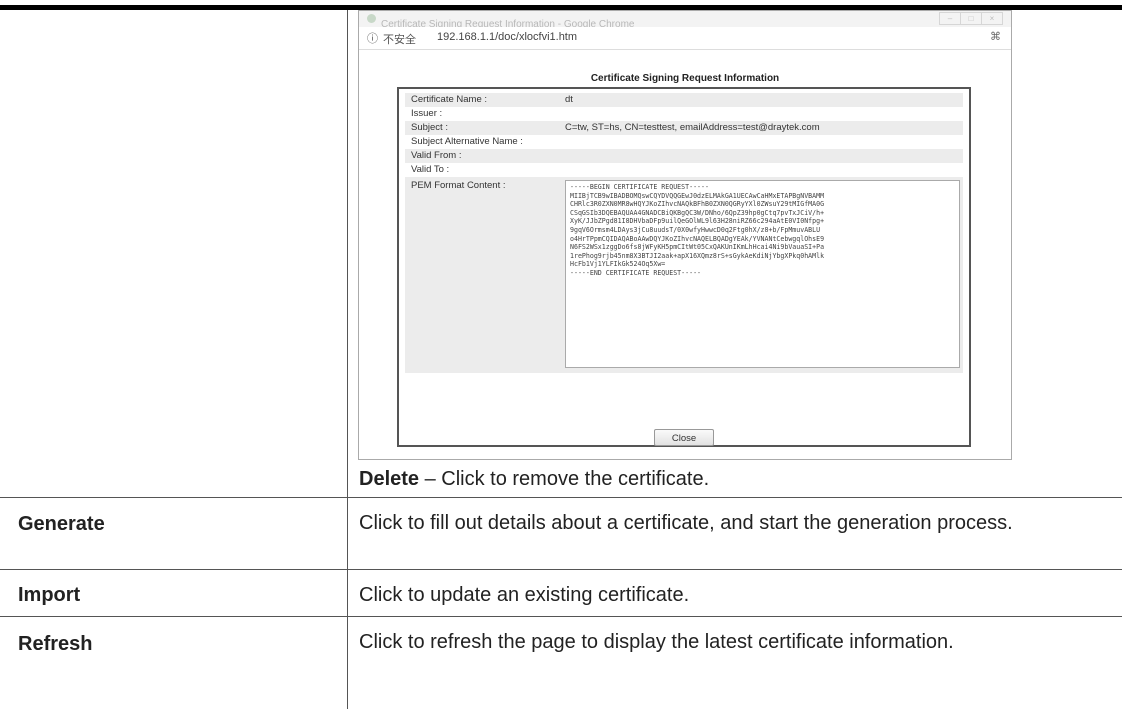 The height and width of the screenshot is (709, 1122). I want to click on chrome-favicon-icon, so click(371, 18).